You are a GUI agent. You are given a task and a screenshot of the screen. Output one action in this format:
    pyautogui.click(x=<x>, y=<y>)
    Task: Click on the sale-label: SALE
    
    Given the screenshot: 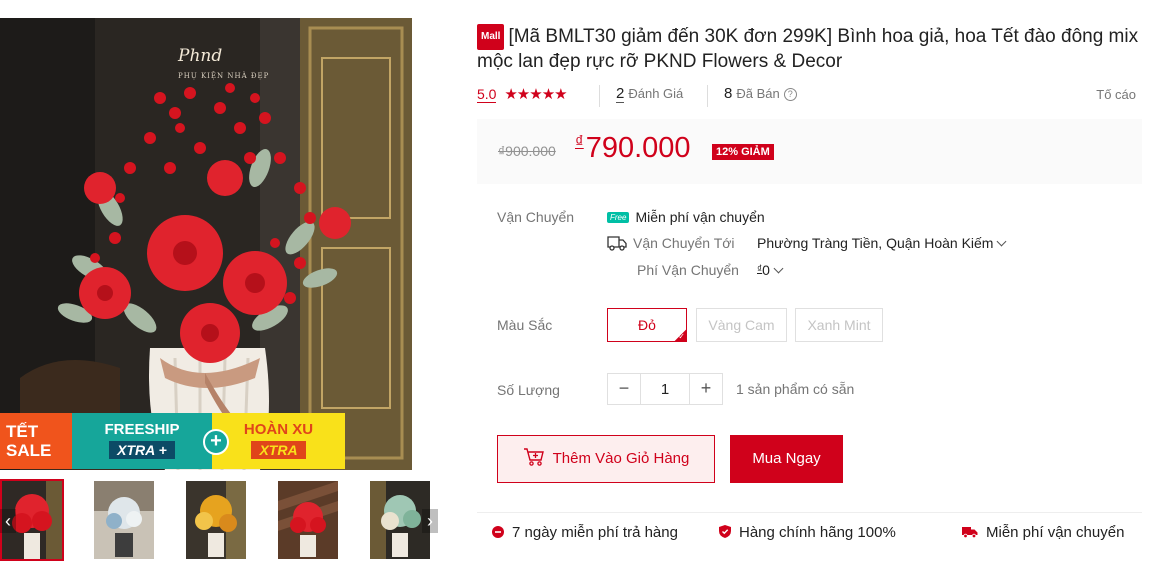 What is the action you would take?
    pyautogui.click(x=29, y=450)
    